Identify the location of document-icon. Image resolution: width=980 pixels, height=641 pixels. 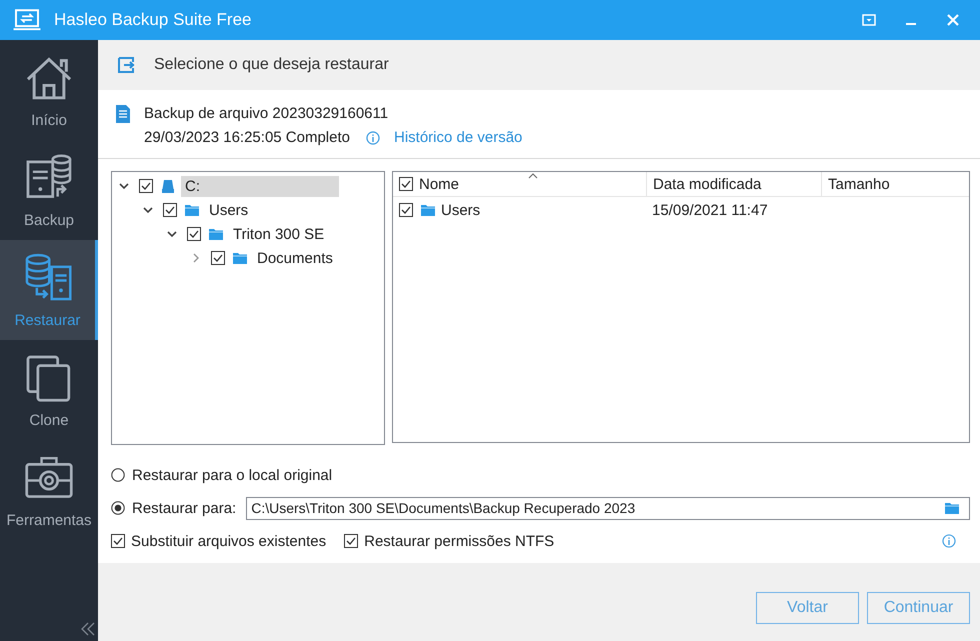
(123, 114).